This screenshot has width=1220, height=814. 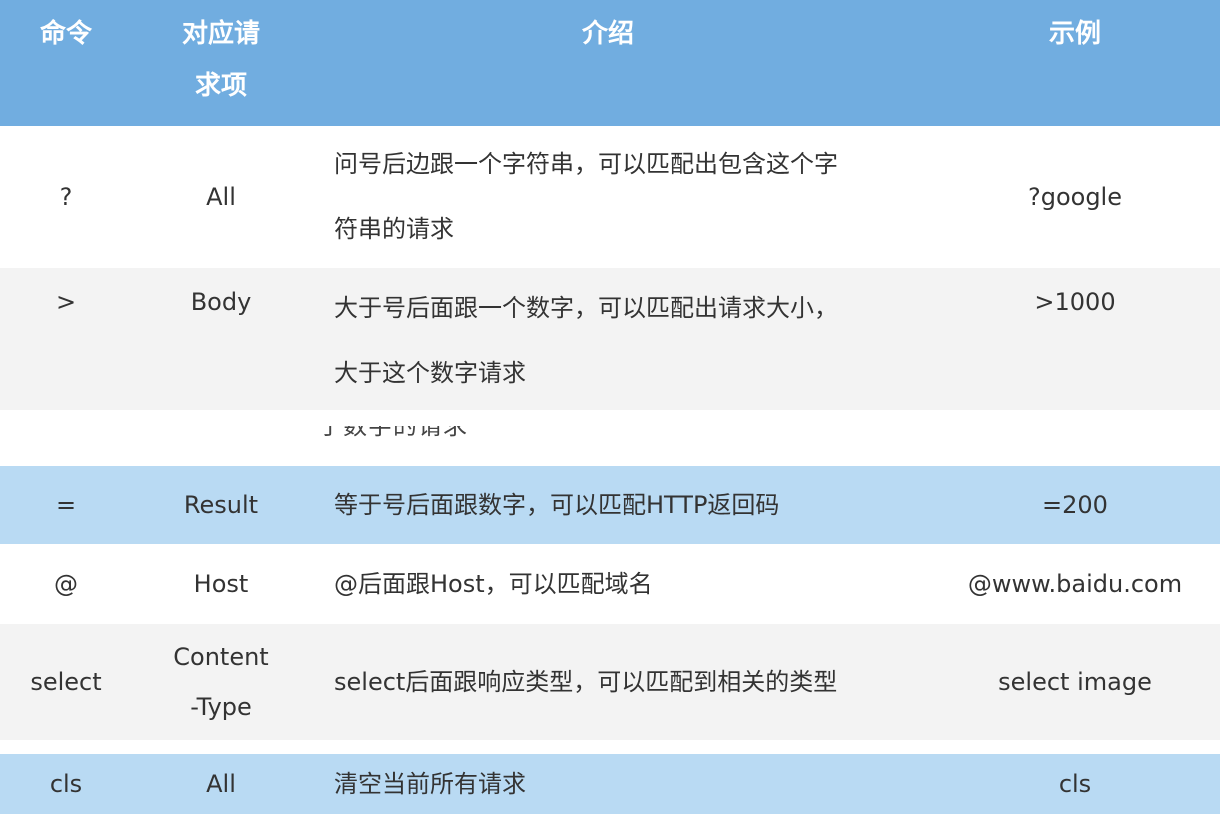 What do you see at coordinates (220, 86) in the screenshot?
I see `header-request-item-line2: 求项` at bounding box center [220, 86].